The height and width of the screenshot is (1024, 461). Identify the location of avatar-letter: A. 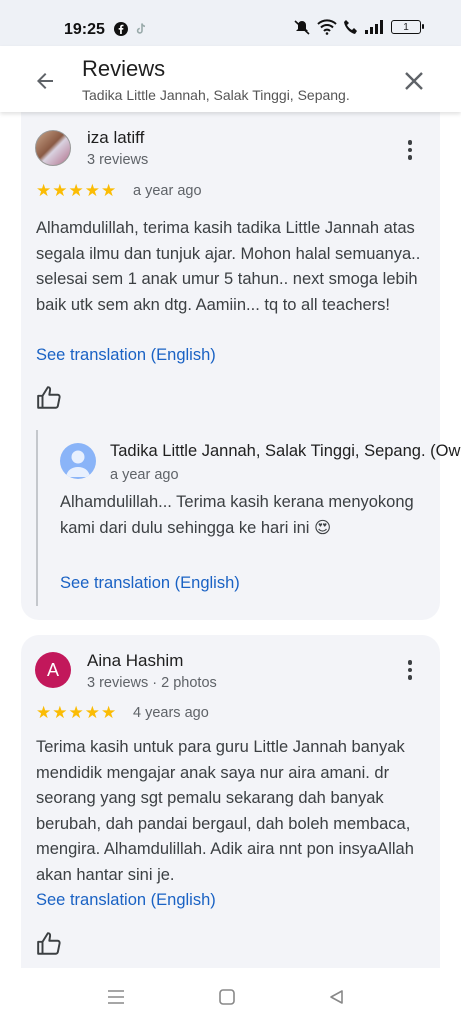
(52, 669).